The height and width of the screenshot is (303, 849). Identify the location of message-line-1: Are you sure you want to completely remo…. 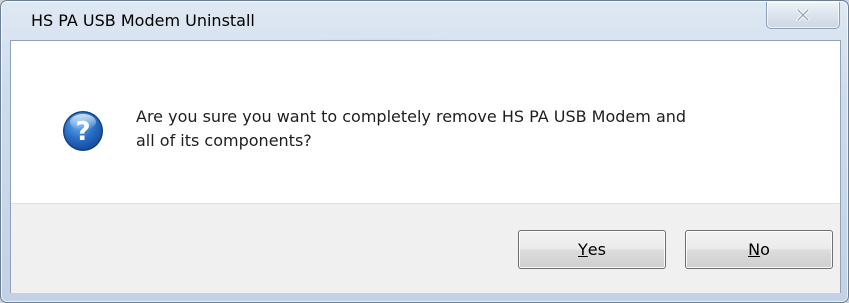
(411, 116).